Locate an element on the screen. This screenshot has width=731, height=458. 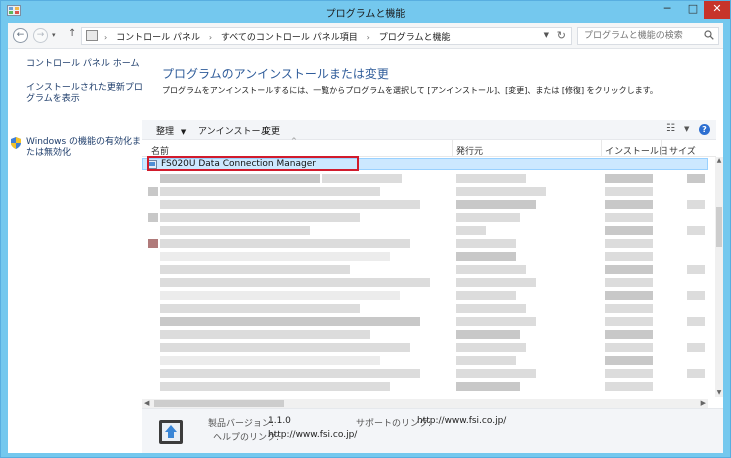
version-value: 1.1.0 is located at coordinates (279, 421).